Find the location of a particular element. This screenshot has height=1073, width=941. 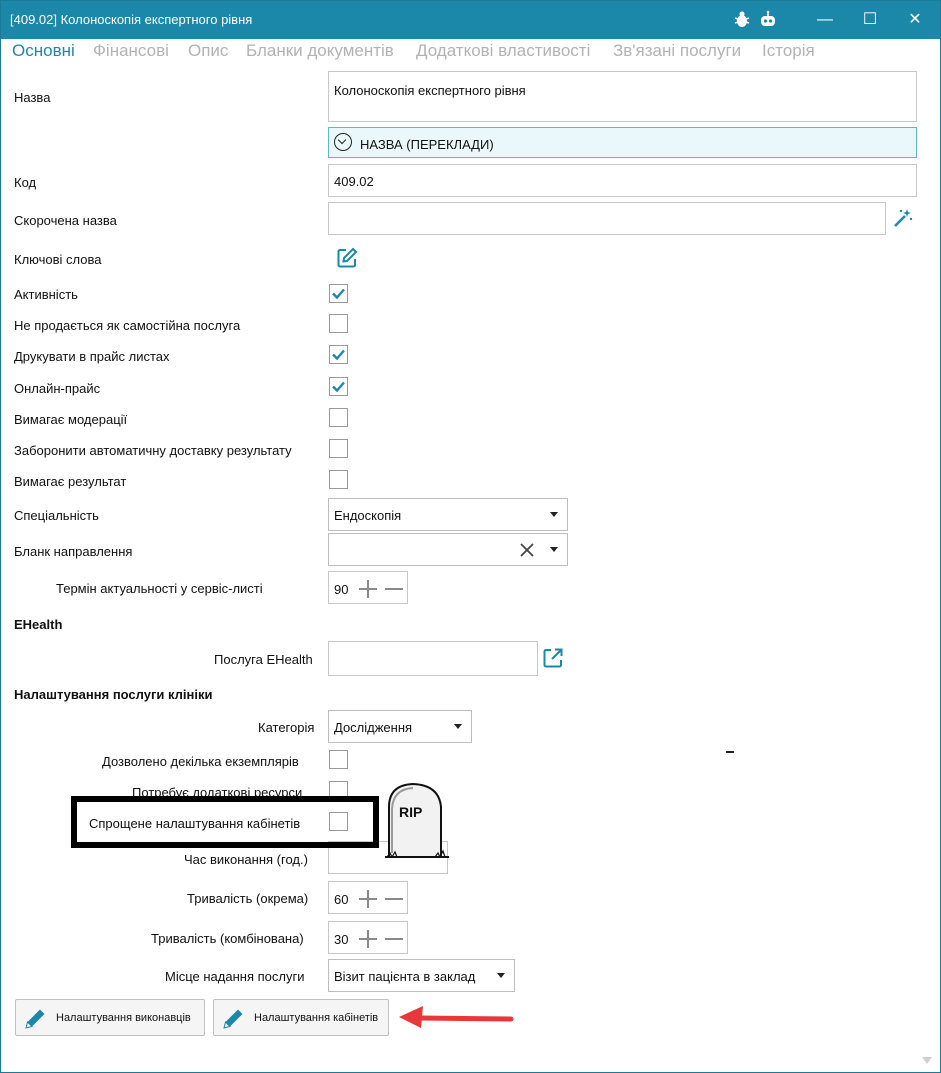

ehealth-service-input is located at coordinates (433, 658).